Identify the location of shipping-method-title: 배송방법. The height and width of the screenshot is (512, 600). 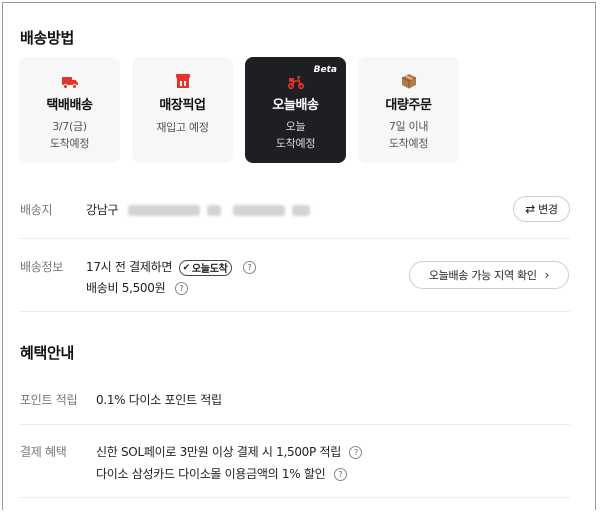
(47, 38).